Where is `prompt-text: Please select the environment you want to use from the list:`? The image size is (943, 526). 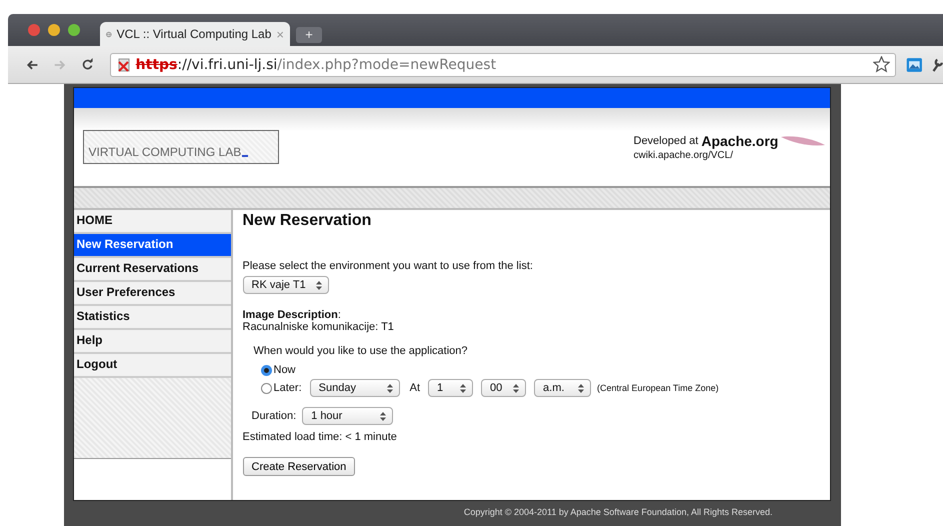 prompt-text: Please select the environment you want to use from the list: is located at coordinates (388, 266).